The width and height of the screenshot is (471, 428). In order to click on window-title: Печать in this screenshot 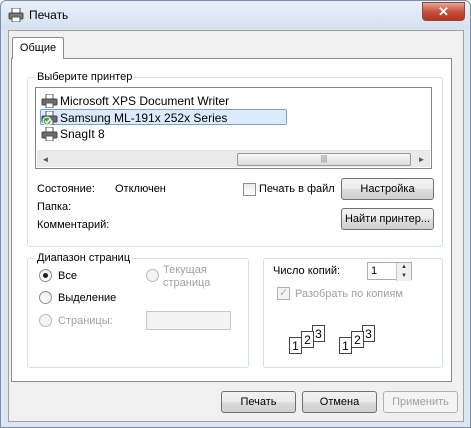, I will do `click(49, 15)`.